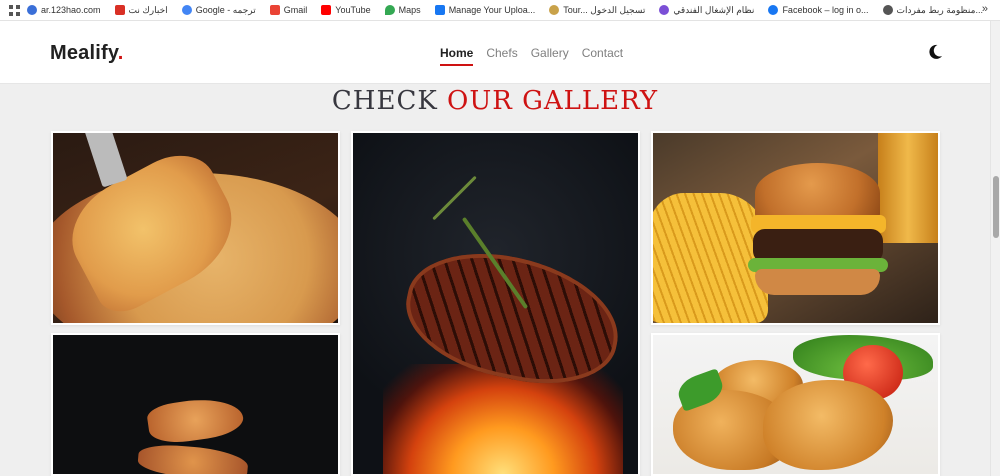  I want to click on bookmark-item: Gmail, so click(288, 10).